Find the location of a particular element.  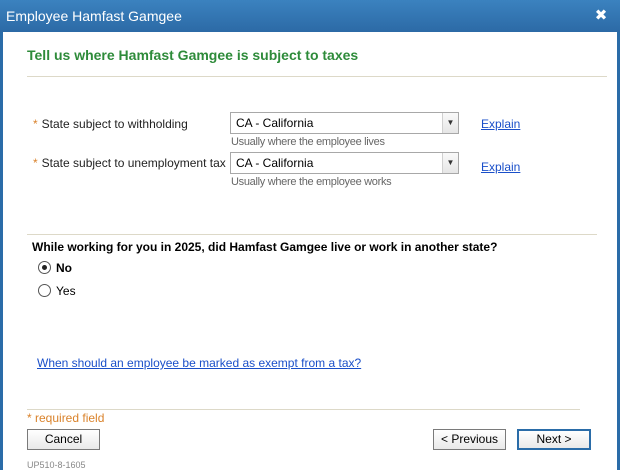

radio-checked-icon is located at coordinates (44, 267).